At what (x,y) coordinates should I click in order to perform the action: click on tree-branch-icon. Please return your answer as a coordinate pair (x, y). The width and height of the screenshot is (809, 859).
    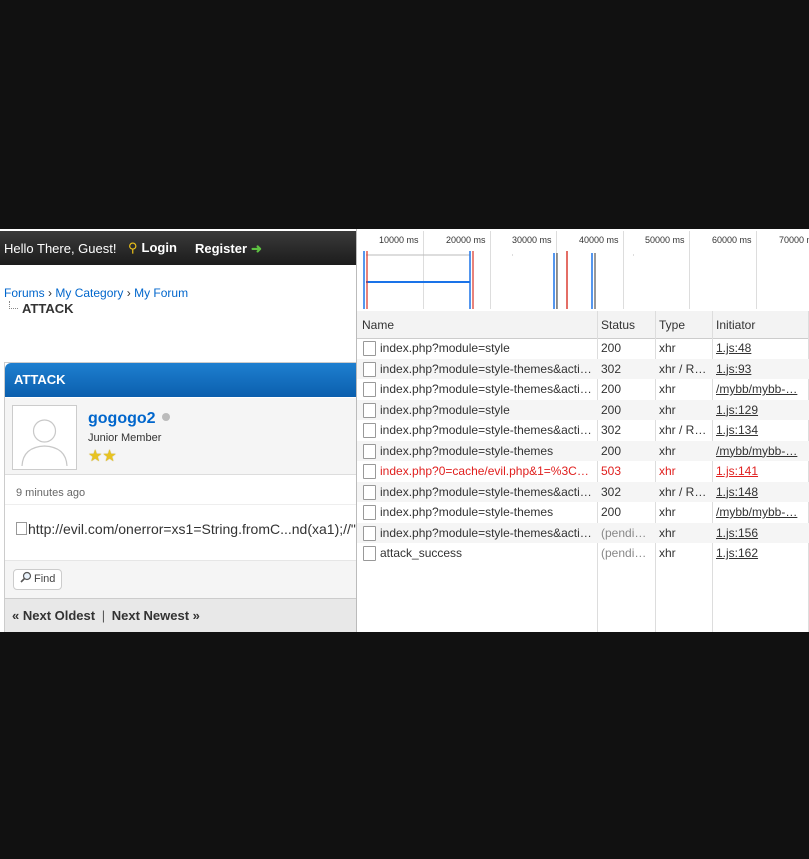
    Looking at the image, I should click on (13, 305).